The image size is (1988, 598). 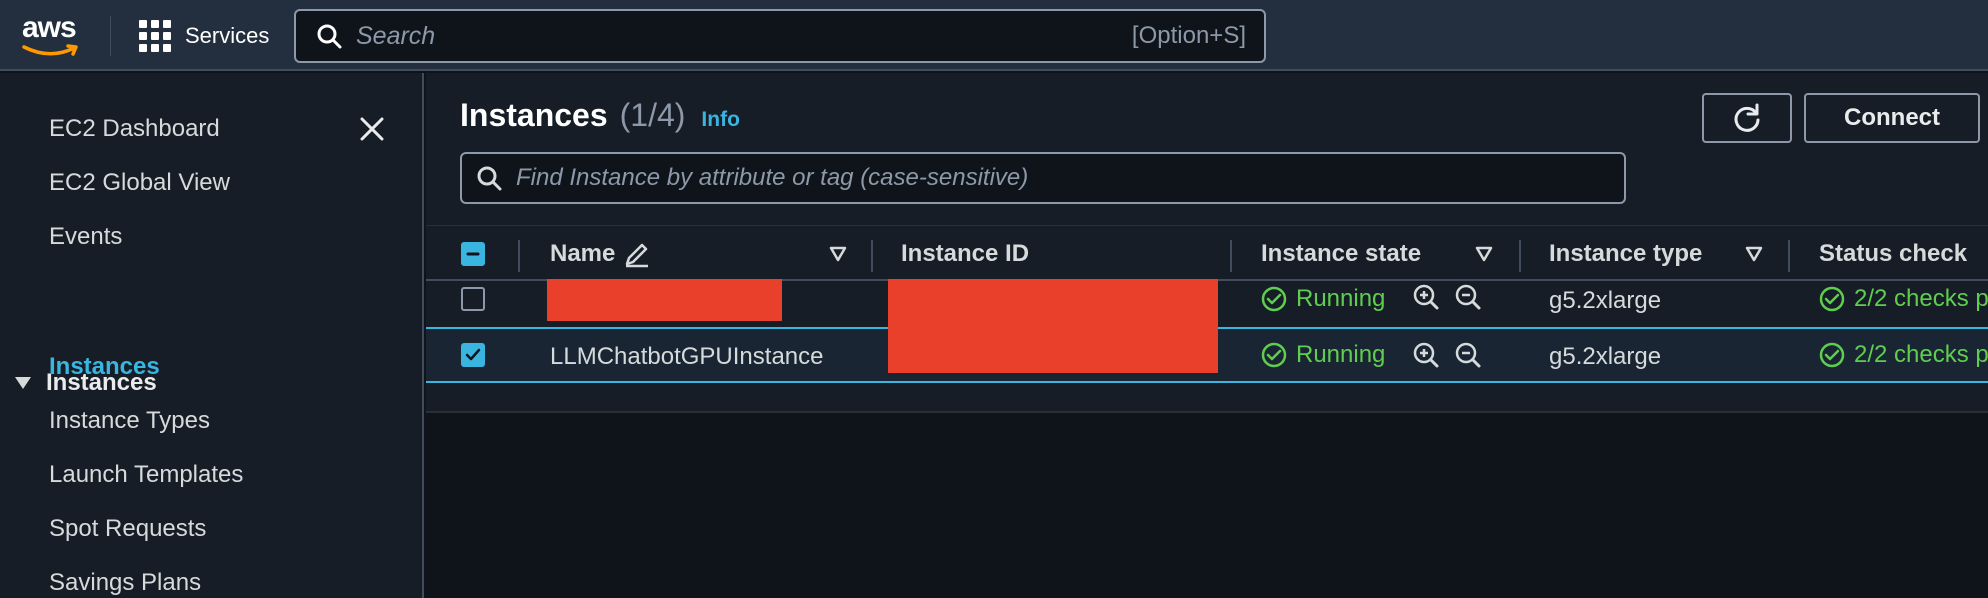 I want to click on row-checkbox, so click(x=473, y=299).